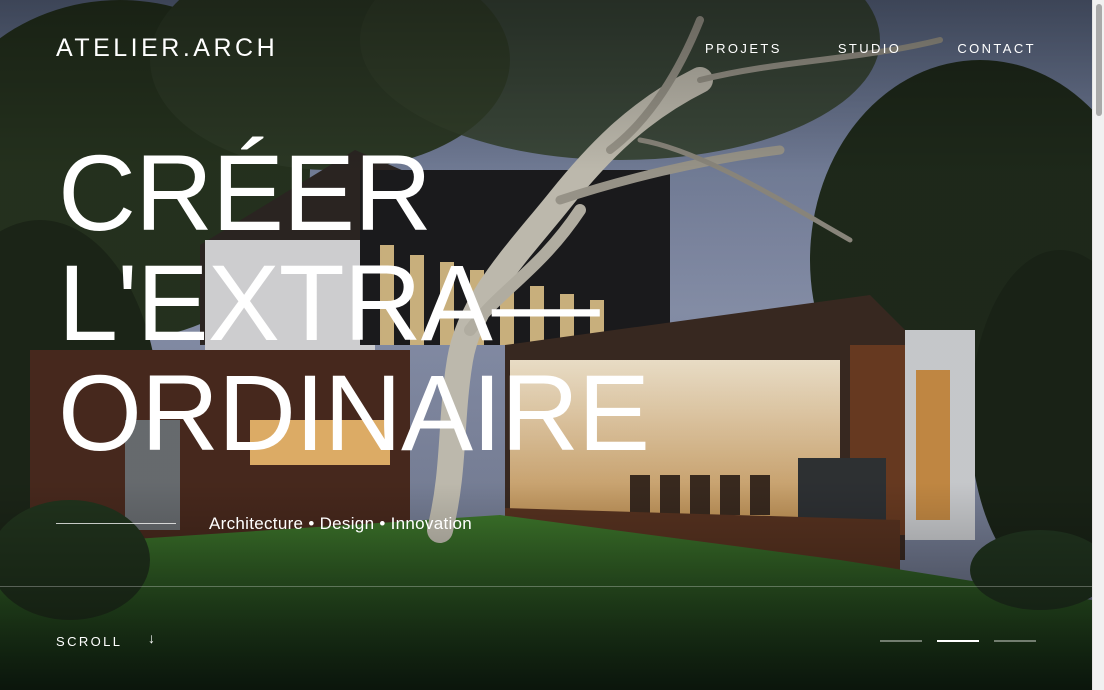 The image size is (1104, 690). Describe the element at coordinates (116, 523) in the screenshot. I see `tagline-divider` at that location.